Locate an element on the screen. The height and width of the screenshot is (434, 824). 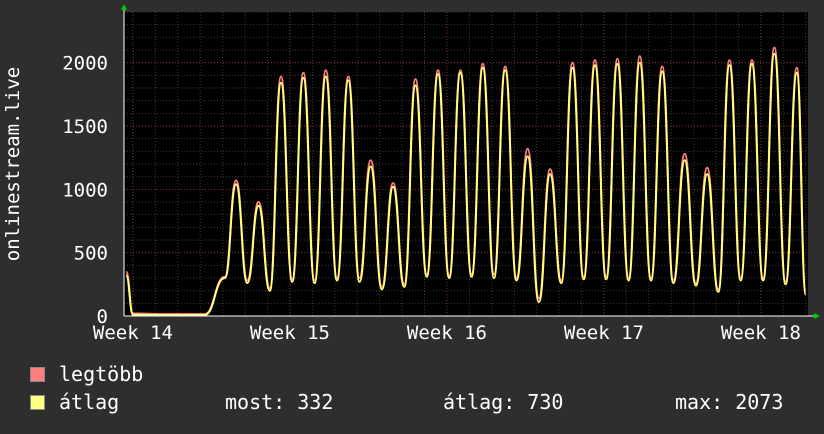
y-tick-label: 2000 is located at coordinates (85, 64).